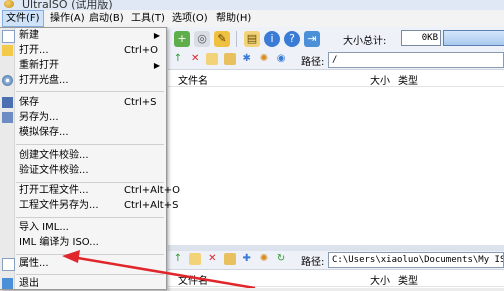 This screenshot has width=504, height=291. I want to click on annotation-arrow-head, so click(71, 256).